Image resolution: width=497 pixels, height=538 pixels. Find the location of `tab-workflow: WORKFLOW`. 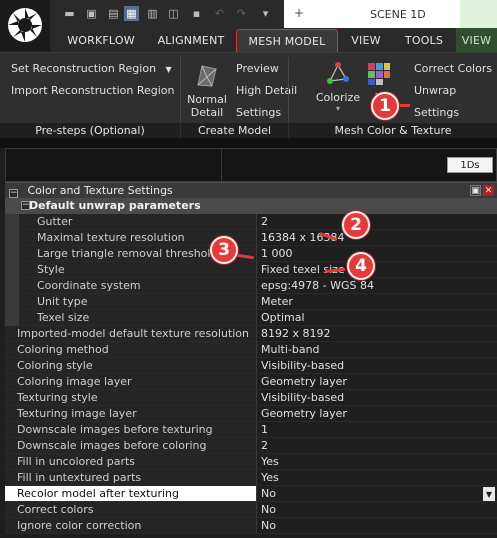

tab-workflow: WORKFLOW is located at coordinates (101, 40).